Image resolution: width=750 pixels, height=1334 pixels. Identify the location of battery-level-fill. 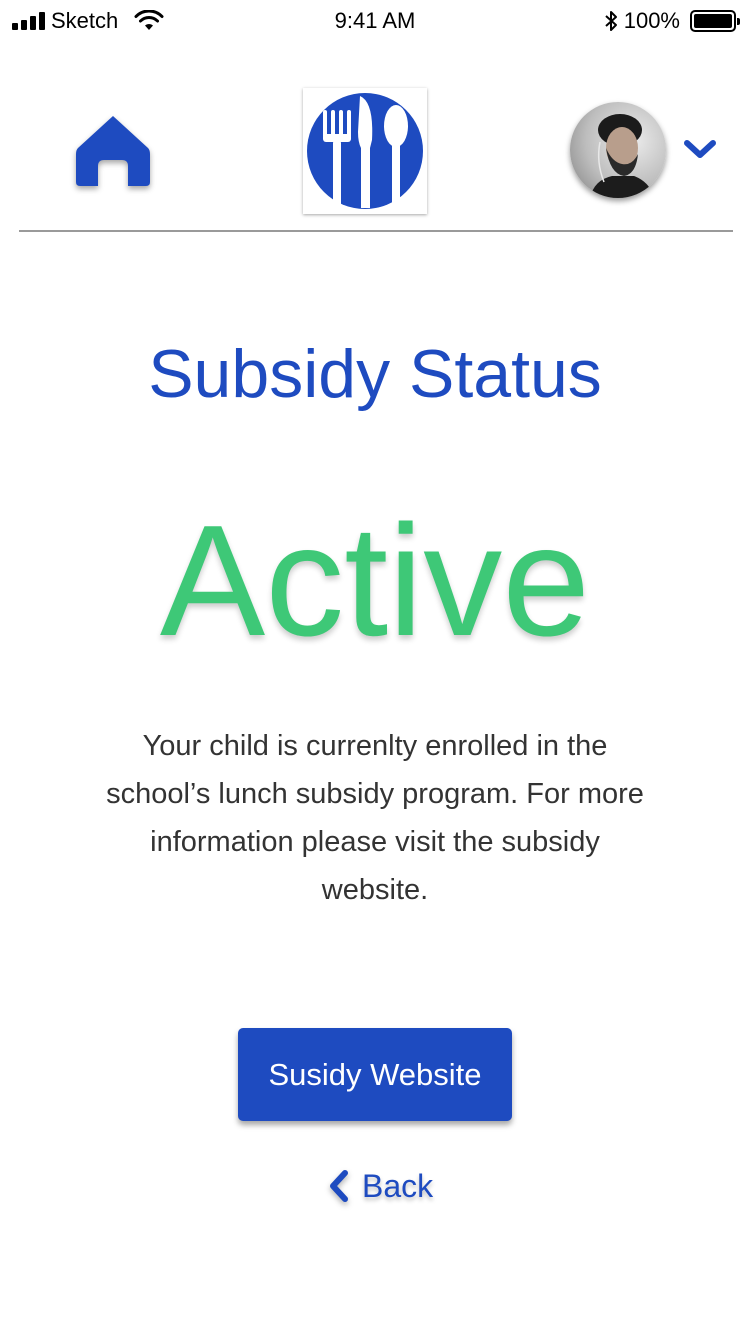
(713, 21).